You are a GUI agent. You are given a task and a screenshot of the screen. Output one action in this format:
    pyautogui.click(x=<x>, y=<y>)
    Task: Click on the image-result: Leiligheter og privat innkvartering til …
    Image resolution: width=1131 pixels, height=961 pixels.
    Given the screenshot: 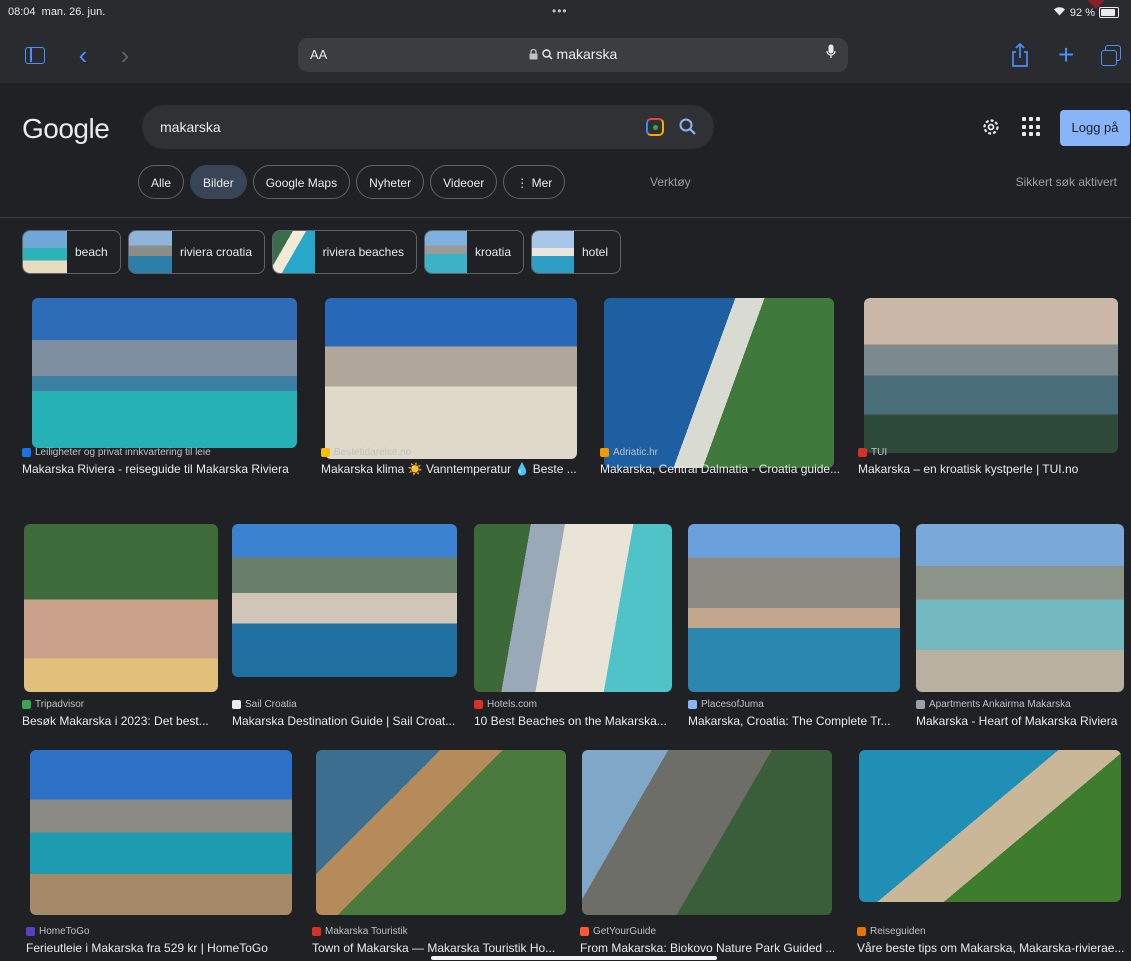 What is the action you would take?
    pyautogui.click(x=164, y=389)
    